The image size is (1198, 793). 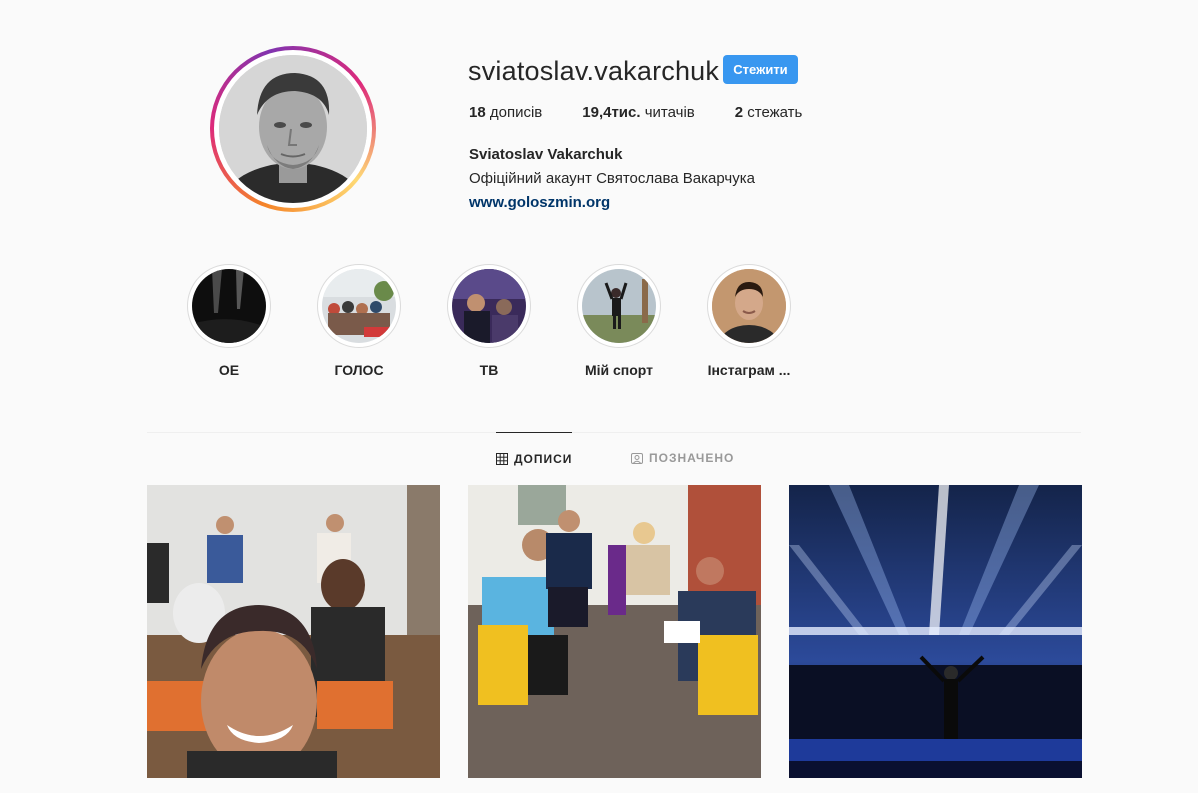 I want to click on tab-posts: ДОПИСИ, so click(x=534, y=458).